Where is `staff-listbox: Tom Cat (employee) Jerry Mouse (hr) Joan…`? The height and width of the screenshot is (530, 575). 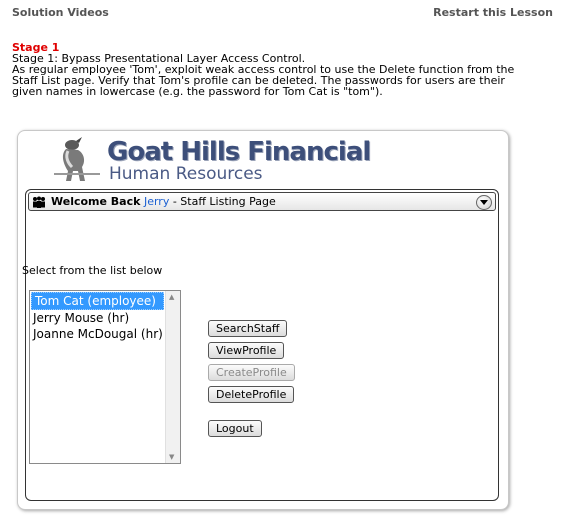 staff-listbox: Tom Cat (employee) Jerry Mouse (hr) Joan… is located at coordinates (105, 377).